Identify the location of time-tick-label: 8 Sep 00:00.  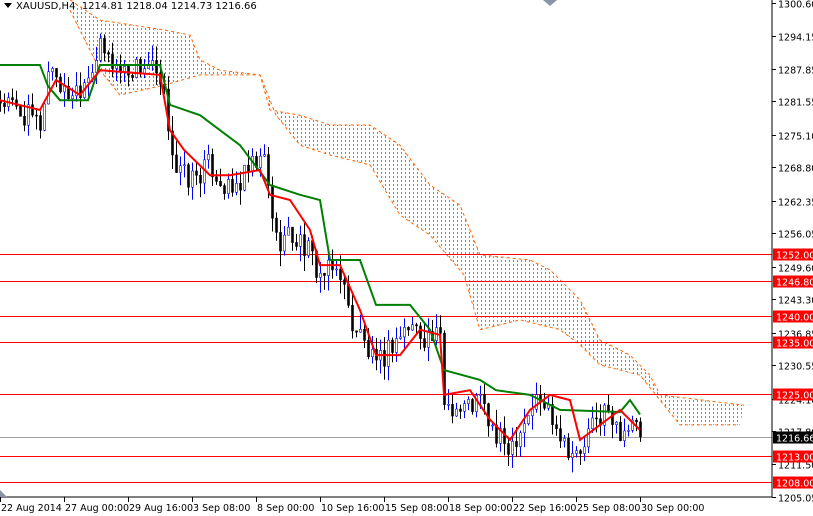
(285, 508).